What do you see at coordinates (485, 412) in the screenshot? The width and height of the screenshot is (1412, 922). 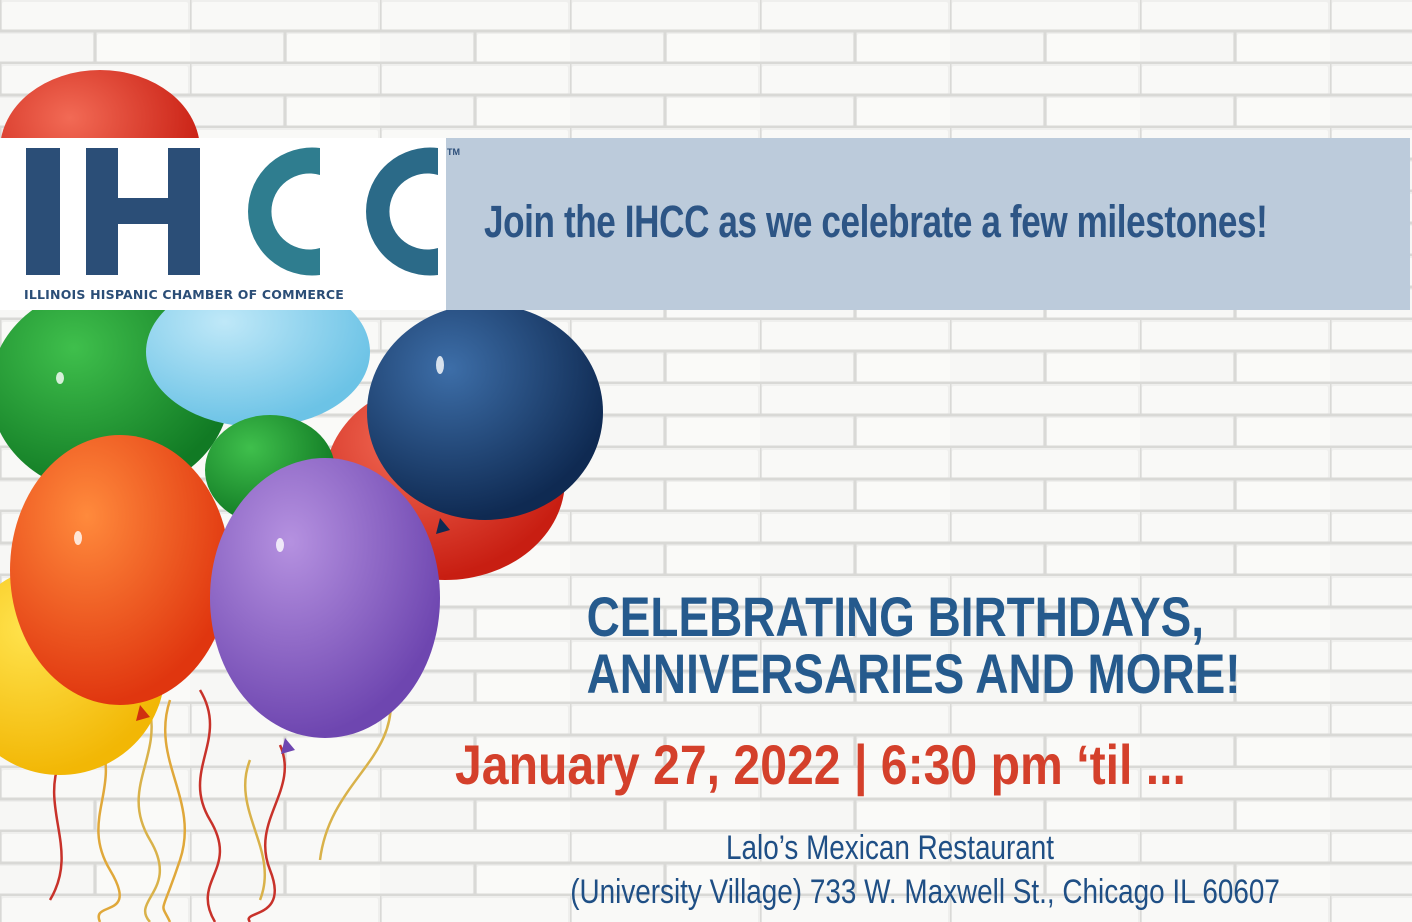 I see `navy-balloon` at bounding box center [485, 412].